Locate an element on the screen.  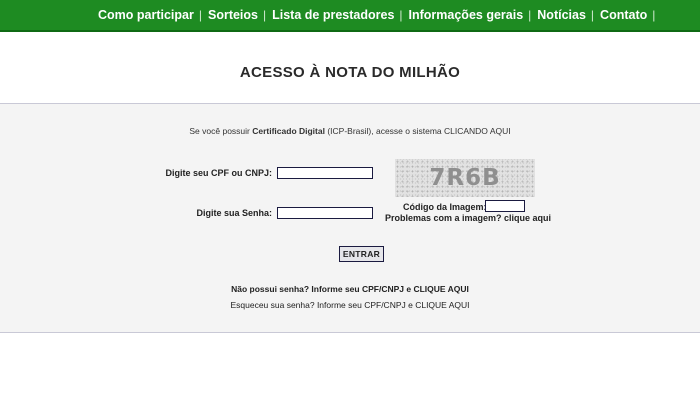
captcha-code-input is located at coordinates (505, 206).